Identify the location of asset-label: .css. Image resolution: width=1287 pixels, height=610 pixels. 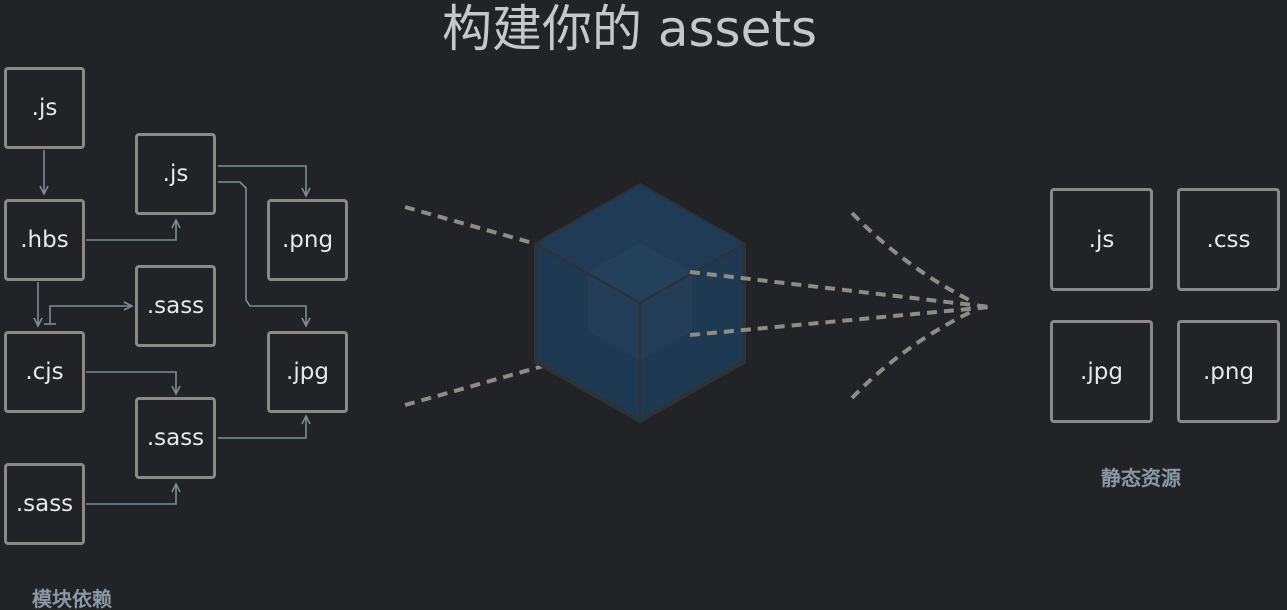
(1228, 239).